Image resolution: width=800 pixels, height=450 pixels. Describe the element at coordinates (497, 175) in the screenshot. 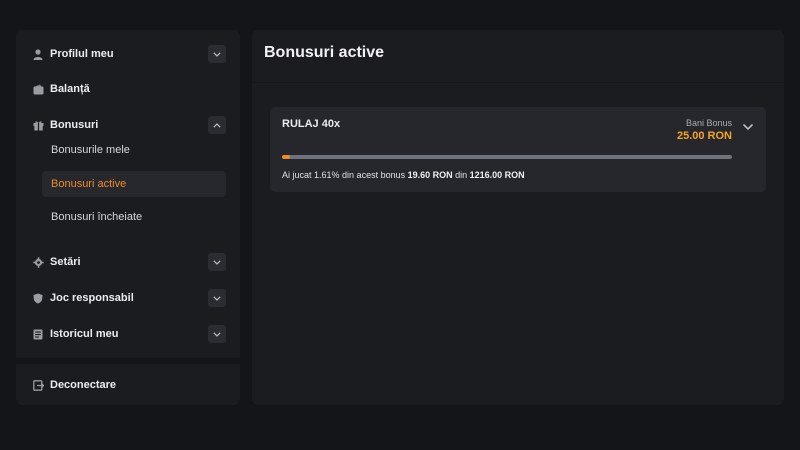

I see `required-amount: 1216.00 RON` at that location.